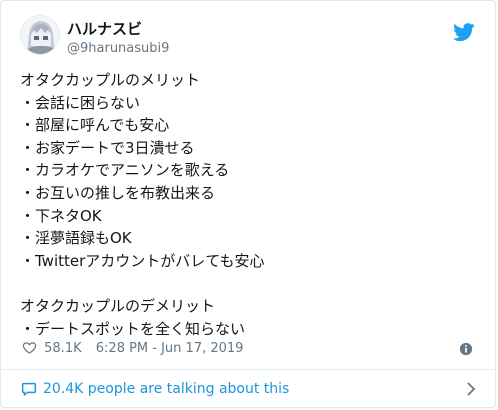 This screenshot has height=410, width=498. Describe the element at coordinates (250, 40) in the screenshot. I see `tweet-header: ハルナスビ @9harunasubi9` at that location.